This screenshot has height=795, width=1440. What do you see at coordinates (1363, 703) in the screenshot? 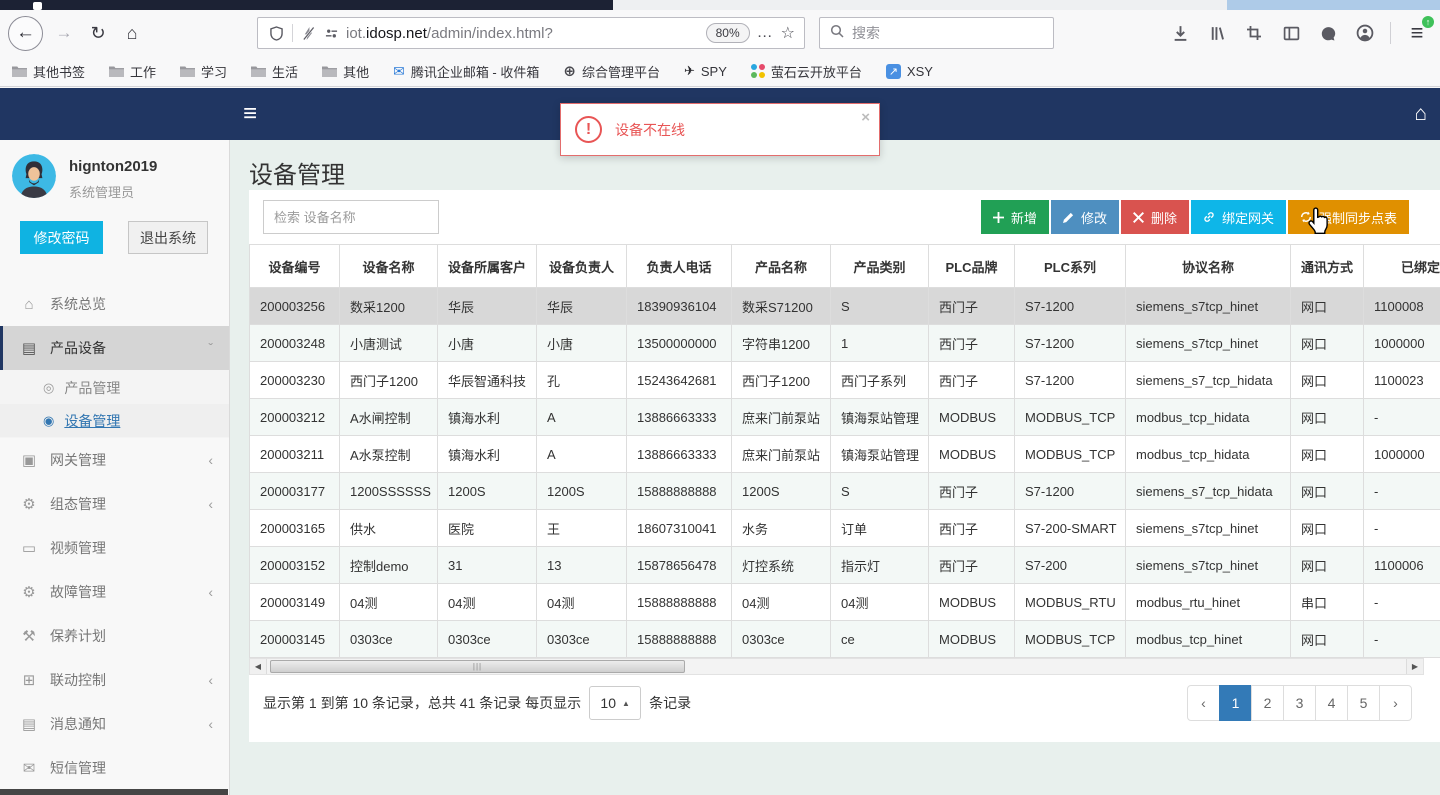
I see `pagination-page: 5` at bounding box center [1363, 703].